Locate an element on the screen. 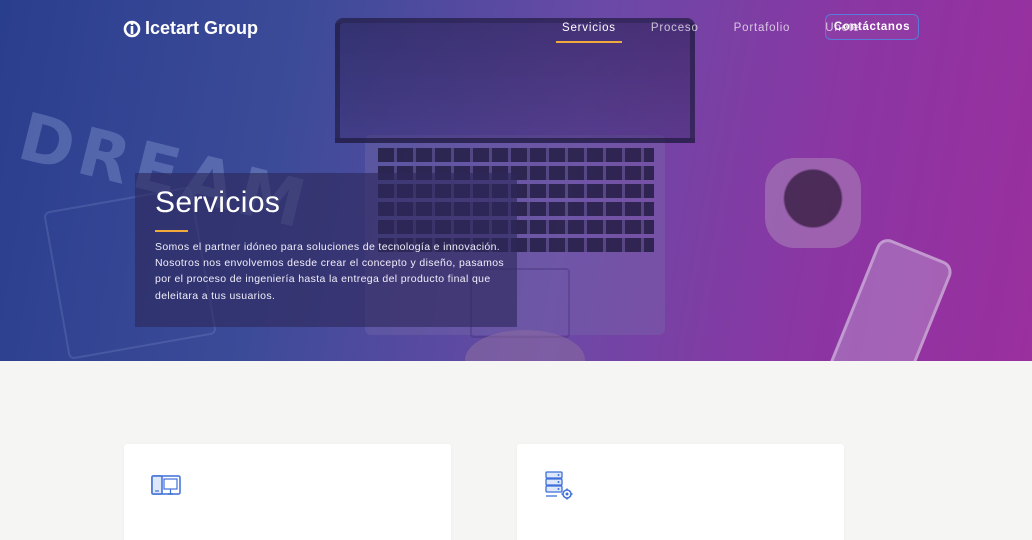  contact-button: Contáctanos is located at coordinates (872, 27).